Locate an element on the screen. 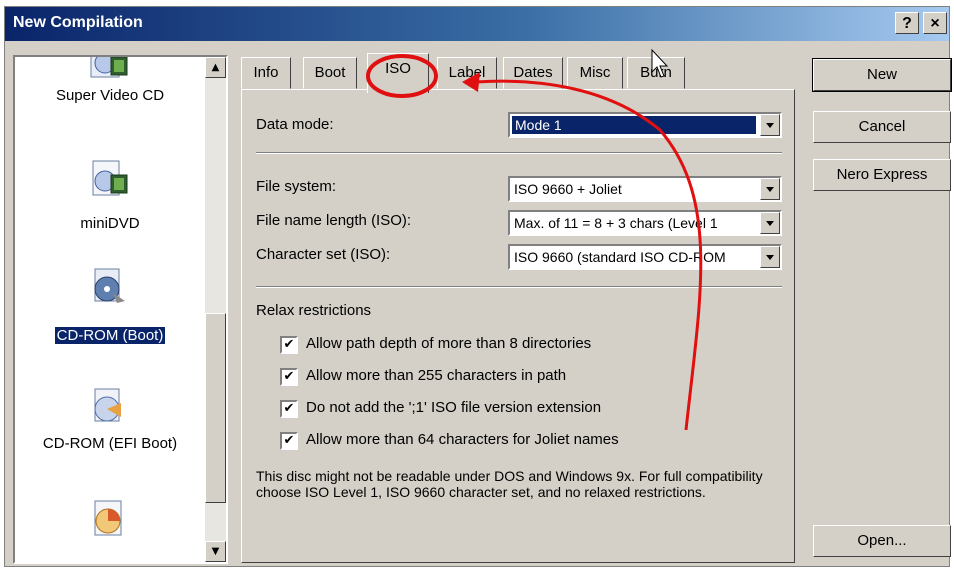 Image resolution: width=954 pixels, height=571 pixels. file-system-select: ISO 9660 + Joliet is located at coordinates (645, 189).